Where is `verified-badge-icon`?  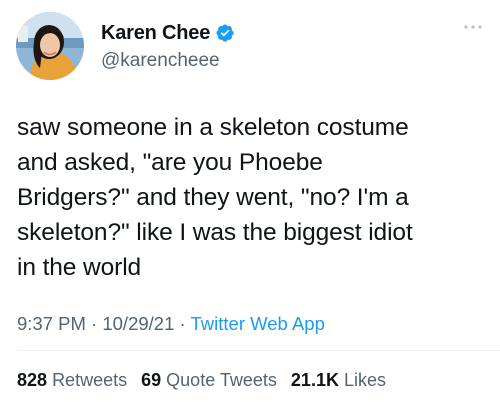 verified-badge-icon is located at coordinates (225, 33).